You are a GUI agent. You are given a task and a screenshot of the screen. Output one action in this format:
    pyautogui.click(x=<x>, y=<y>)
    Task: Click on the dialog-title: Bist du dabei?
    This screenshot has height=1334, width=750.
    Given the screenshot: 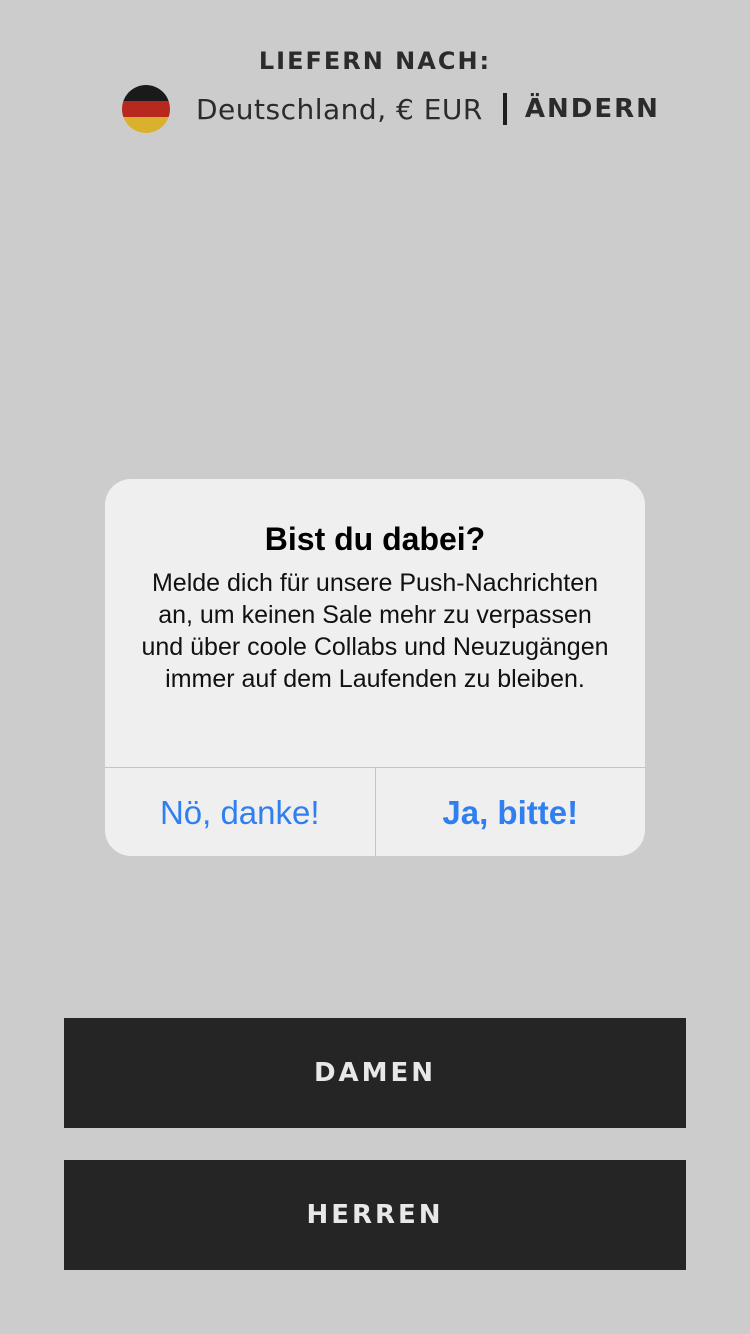 What is the action you would take?
    pyautogui.click(x=375, y=539)
    